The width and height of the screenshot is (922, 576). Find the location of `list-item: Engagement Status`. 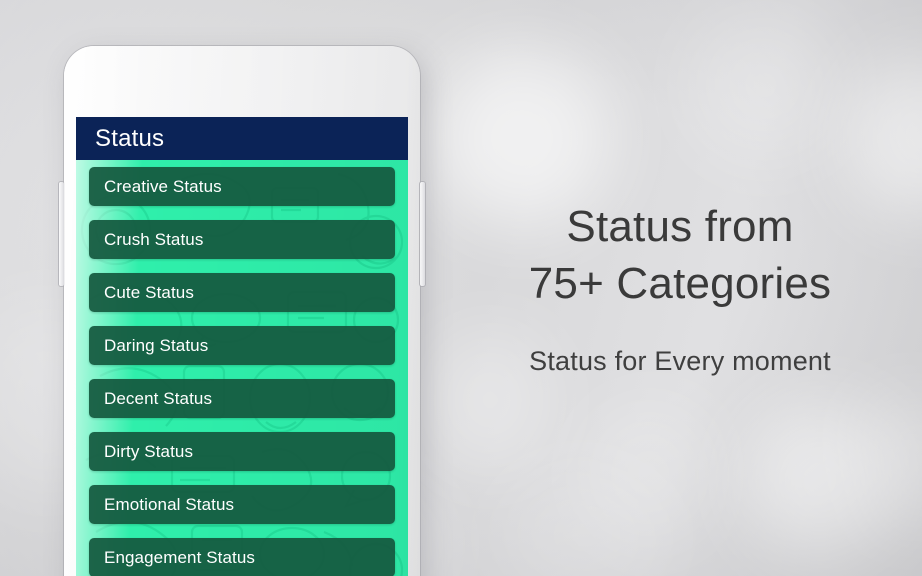

list-item: Engagement Status is located at coordinates (242, 557).